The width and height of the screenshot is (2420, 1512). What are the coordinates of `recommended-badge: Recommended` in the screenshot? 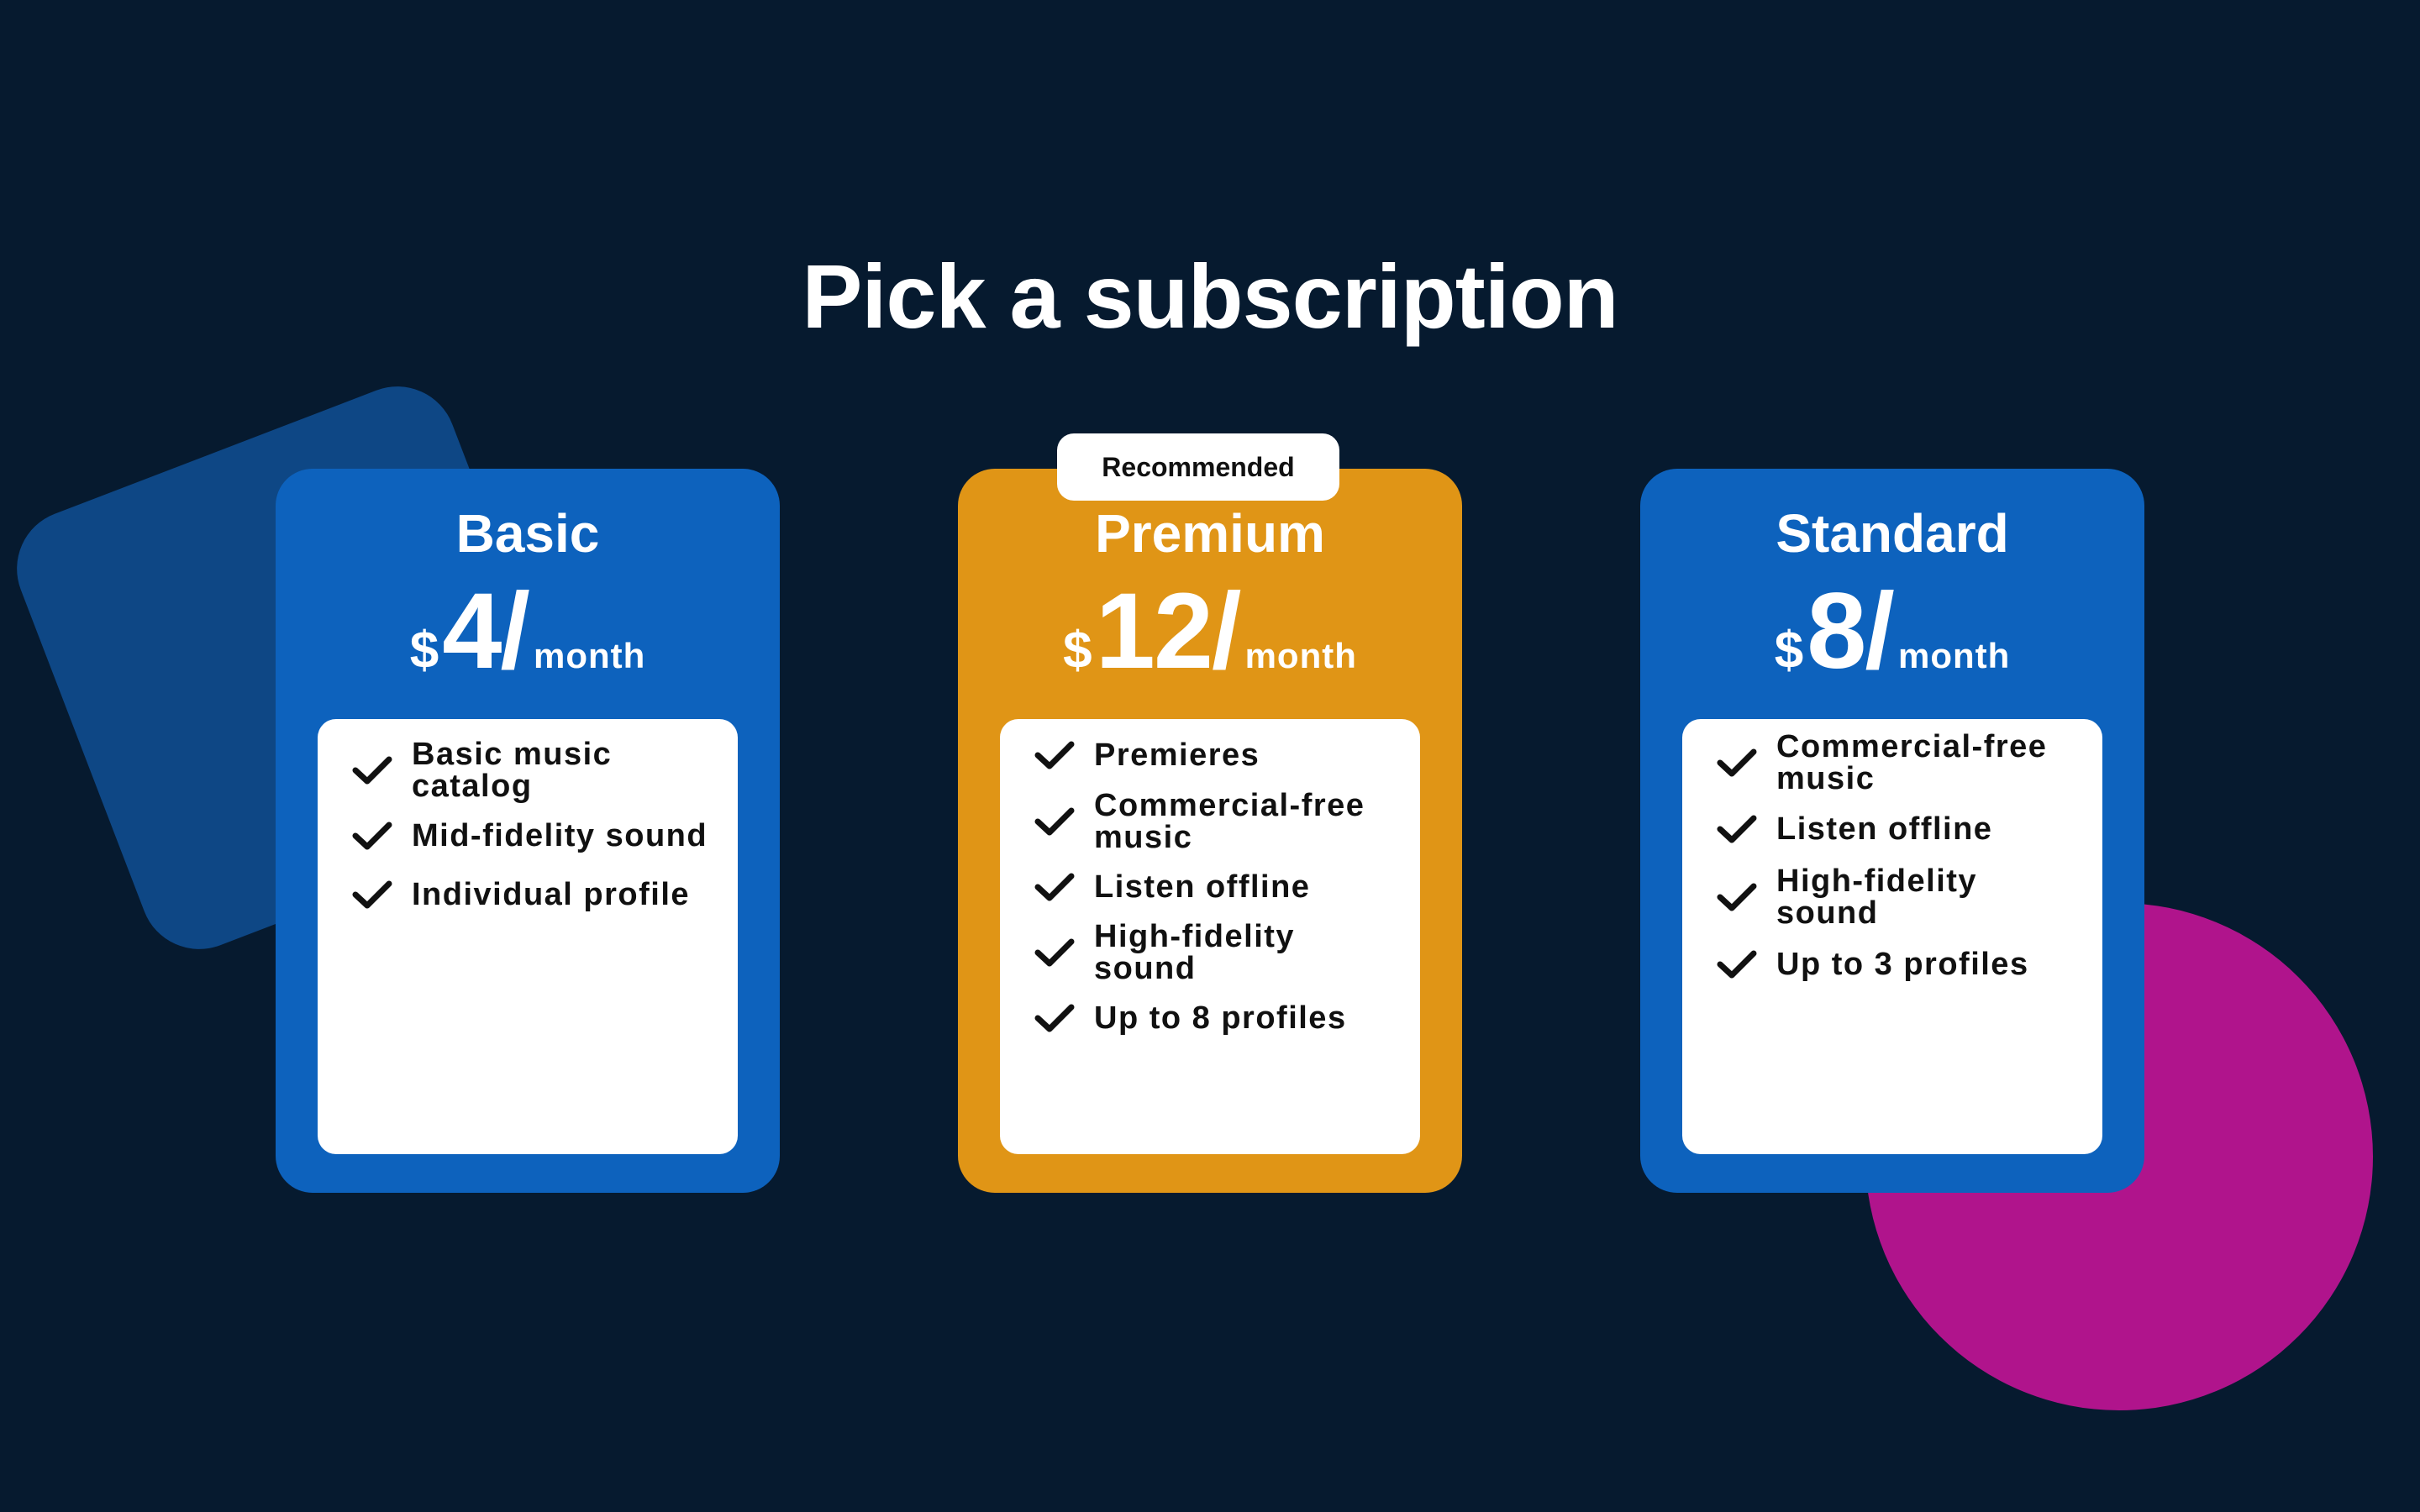 It's located at (1198, 467).